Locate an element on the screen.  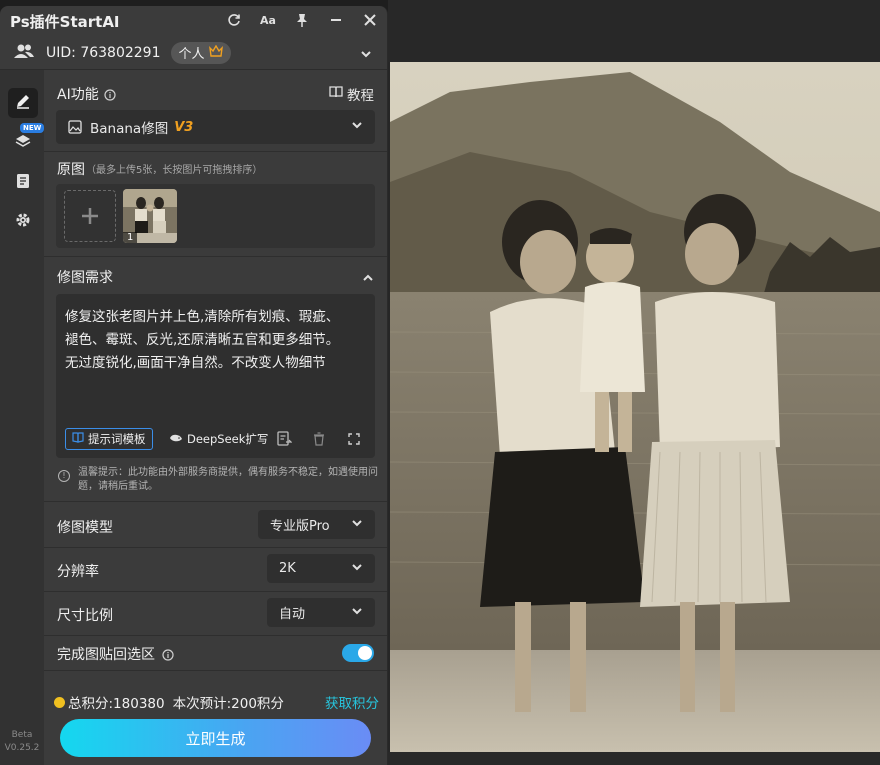
tutorial-label: 教程 is located at coordinates (360, 96).